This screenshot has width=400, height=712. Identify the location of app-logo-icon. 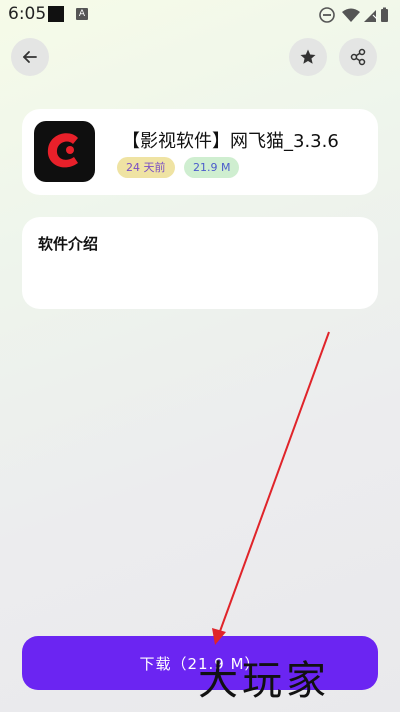
(62, 150).